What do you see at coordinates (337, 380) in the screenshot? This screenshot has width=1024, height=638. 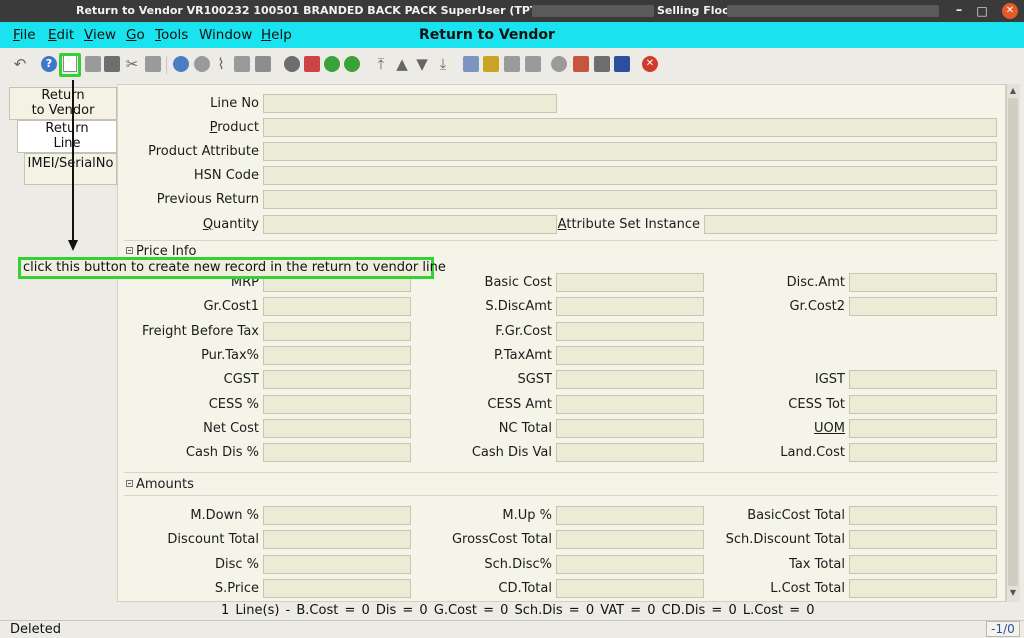 I see `cgst-field` at bounding box center [337, 380].